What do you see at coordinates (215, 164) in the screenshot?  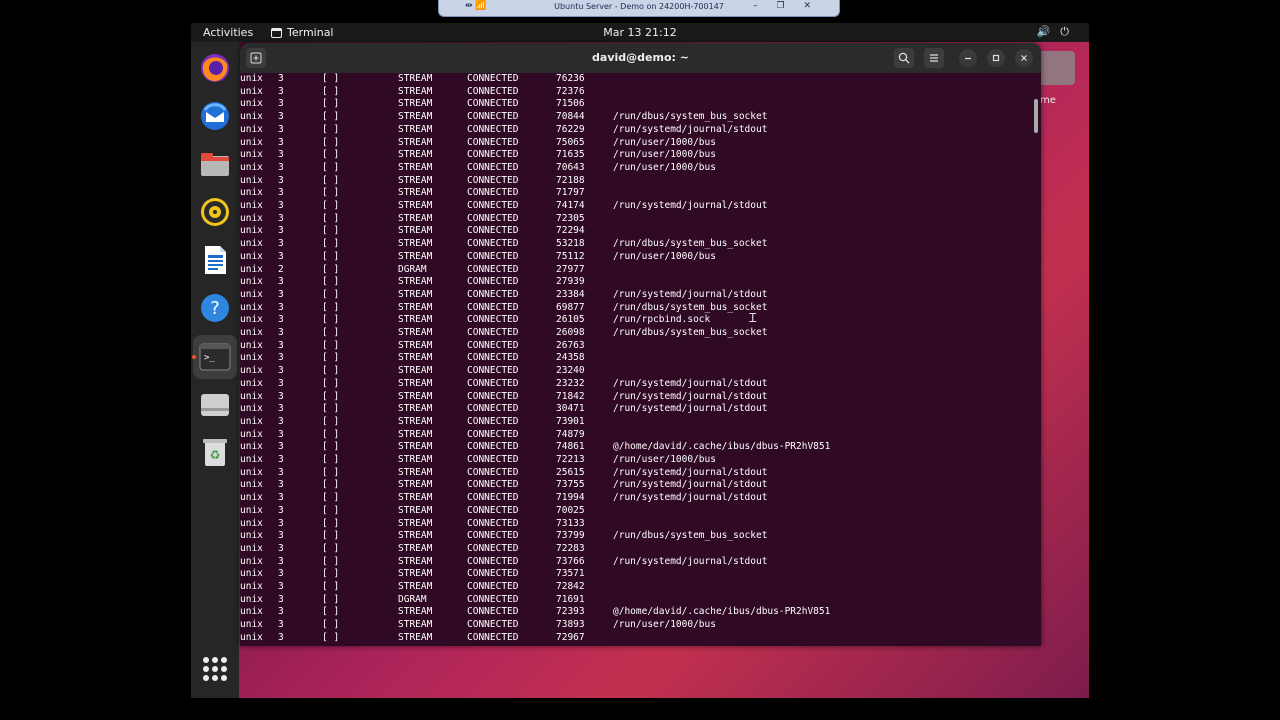 I see `dock-files` at bounding box center [215, 164].